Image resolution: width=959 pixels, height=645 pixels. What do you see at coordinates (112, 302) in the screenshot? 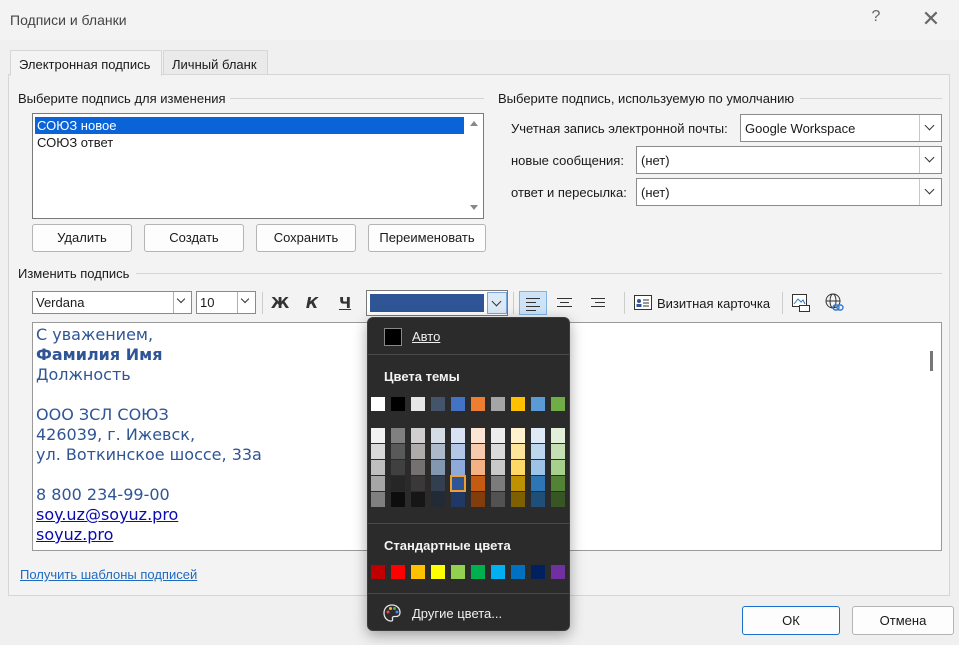
I see `font-select: Verdana` at bounding box center [112, 302].